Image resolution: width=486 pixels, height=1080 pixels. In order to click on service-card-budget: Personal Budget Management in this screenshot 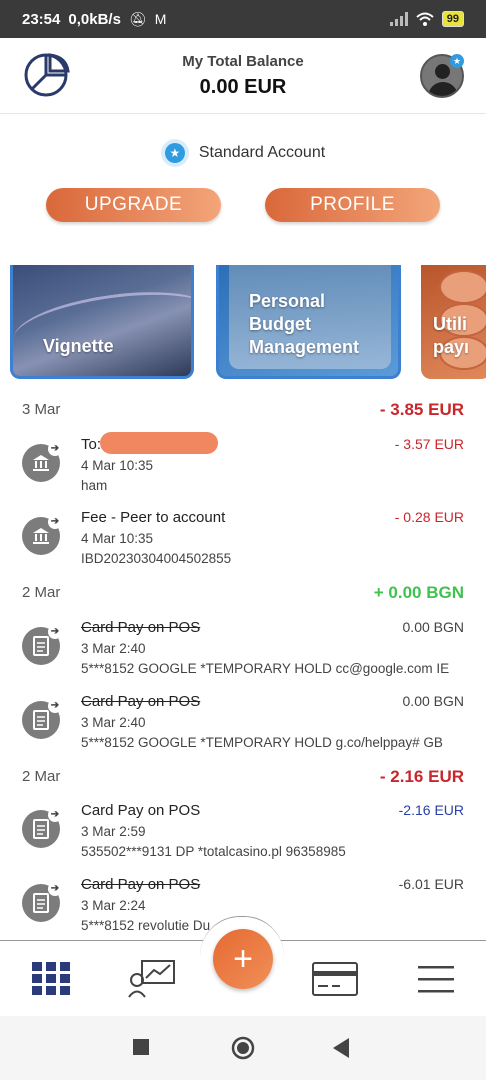, I will do `click(308, 322)`.